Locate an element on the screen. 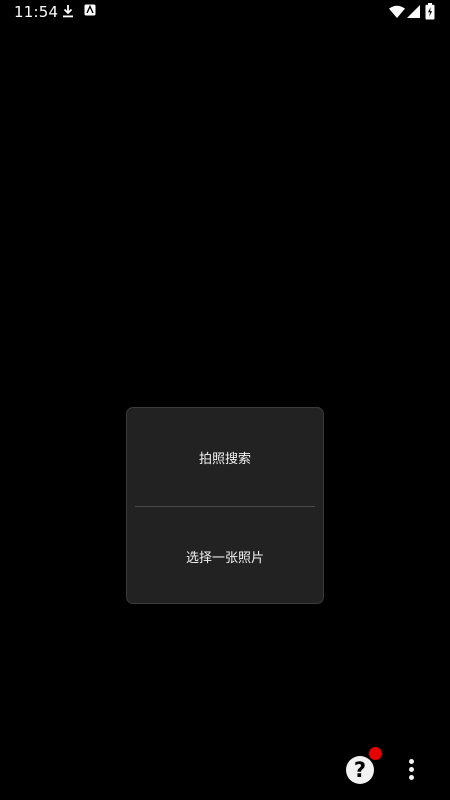 The height and width of the screenshot is (800, 450). more-options-button is located at coordinates (412, 770).